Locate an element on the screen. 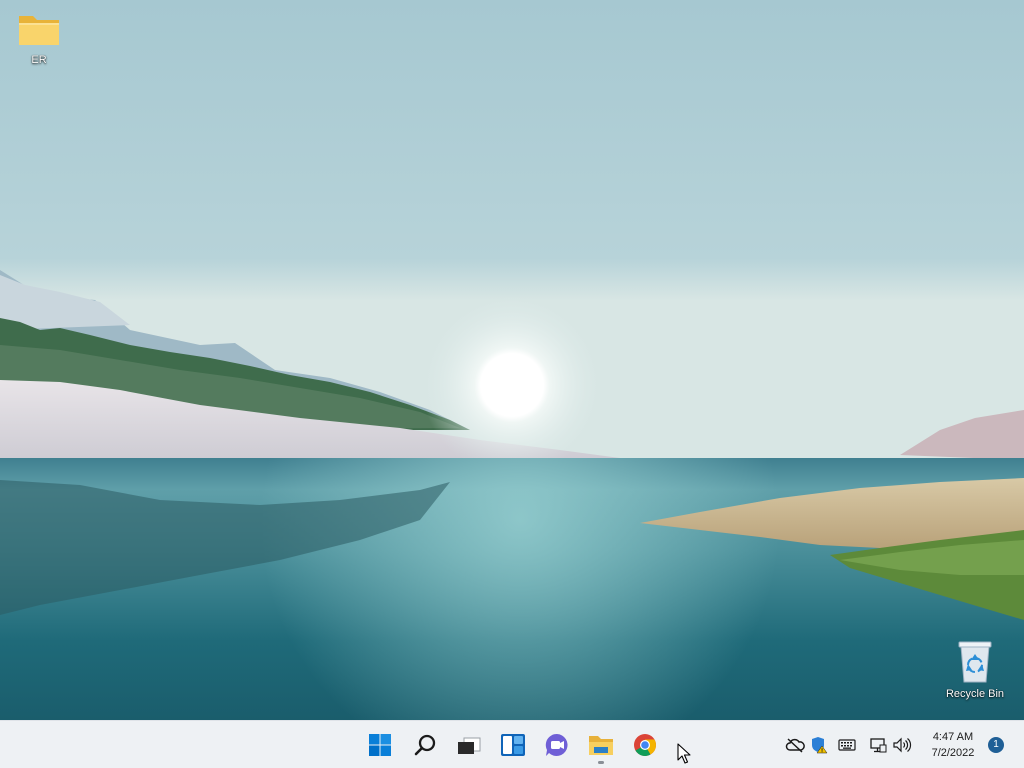 The image size is (1024, 768). chrome-button is located at coordinates (645, 745).